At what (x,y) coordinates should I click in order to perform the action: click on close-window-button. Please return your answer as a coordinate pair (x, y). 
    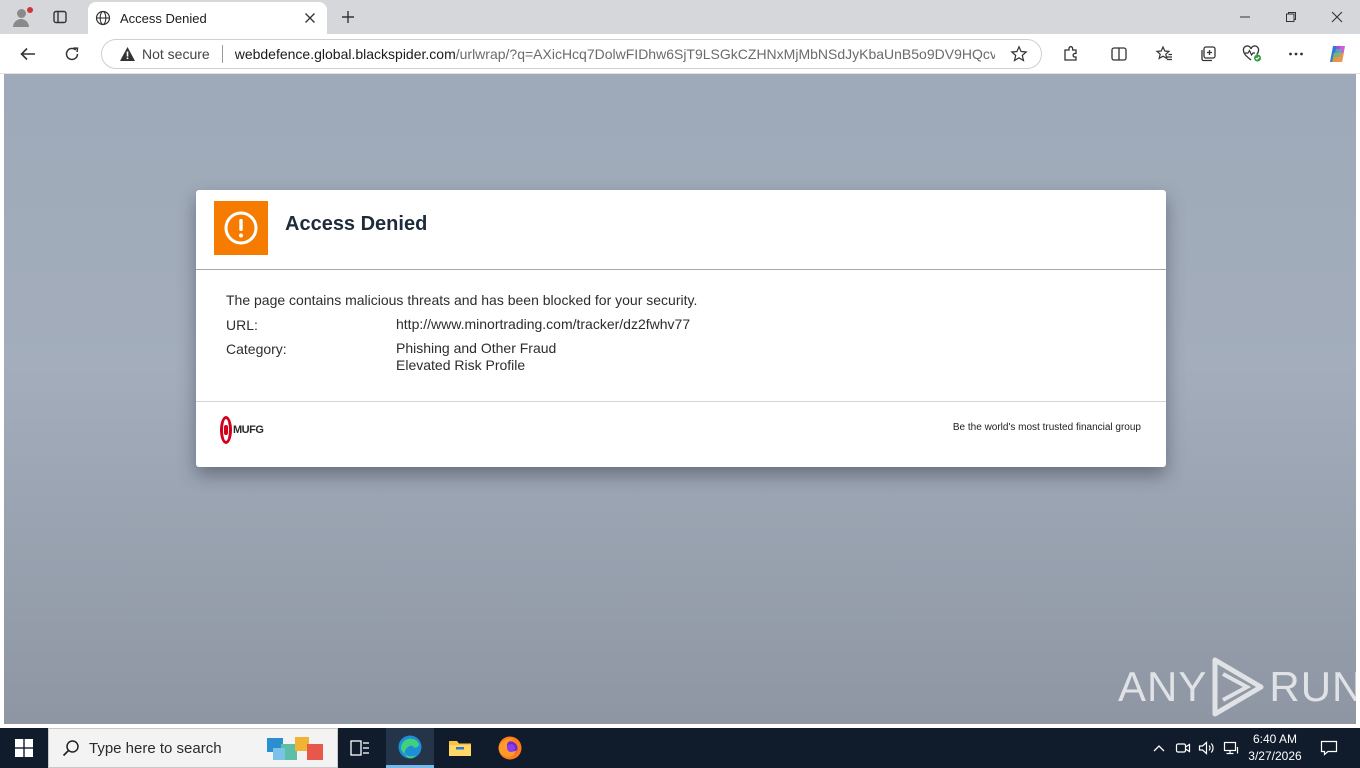
    Looking at the image, I should click on (1337, 17).